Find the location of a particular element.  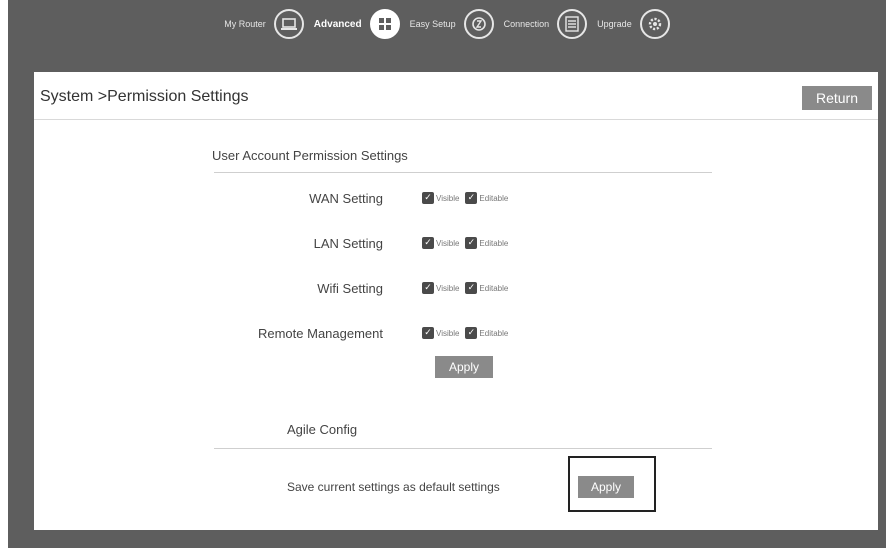

apply-permissions-button: Apply is located at coordinates (464, 367).